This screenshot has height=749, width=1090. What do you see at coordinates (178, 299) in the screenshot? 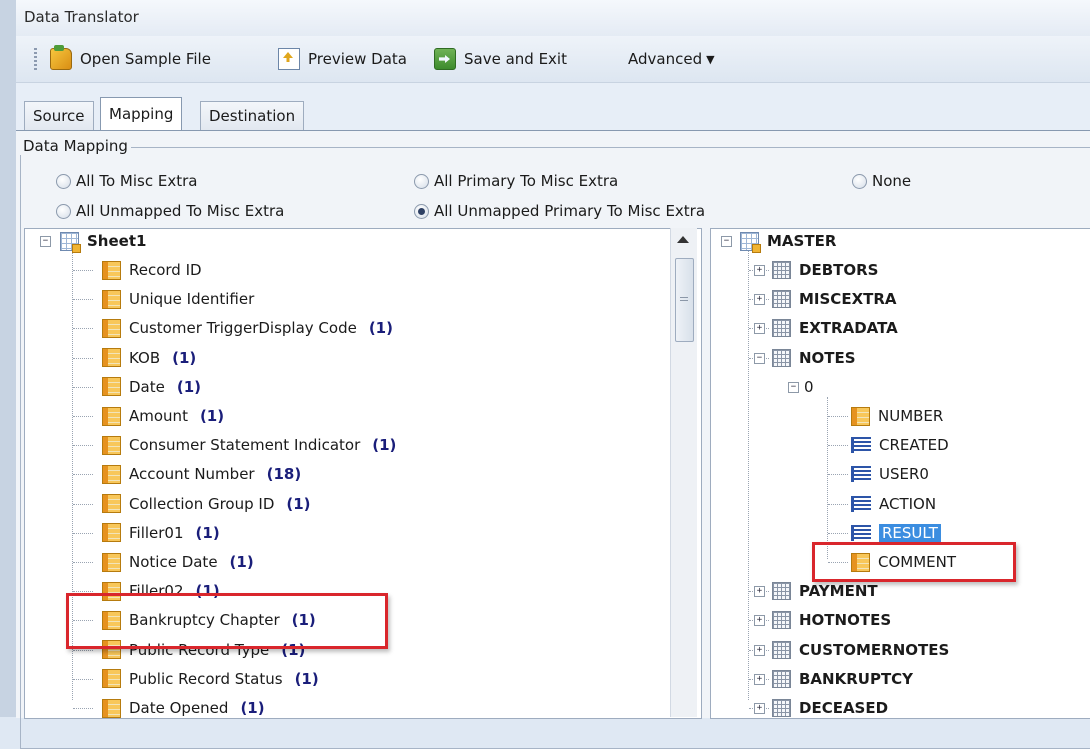
I see `source-field-item: Unique Identifier` at bounding box center [178, 299].